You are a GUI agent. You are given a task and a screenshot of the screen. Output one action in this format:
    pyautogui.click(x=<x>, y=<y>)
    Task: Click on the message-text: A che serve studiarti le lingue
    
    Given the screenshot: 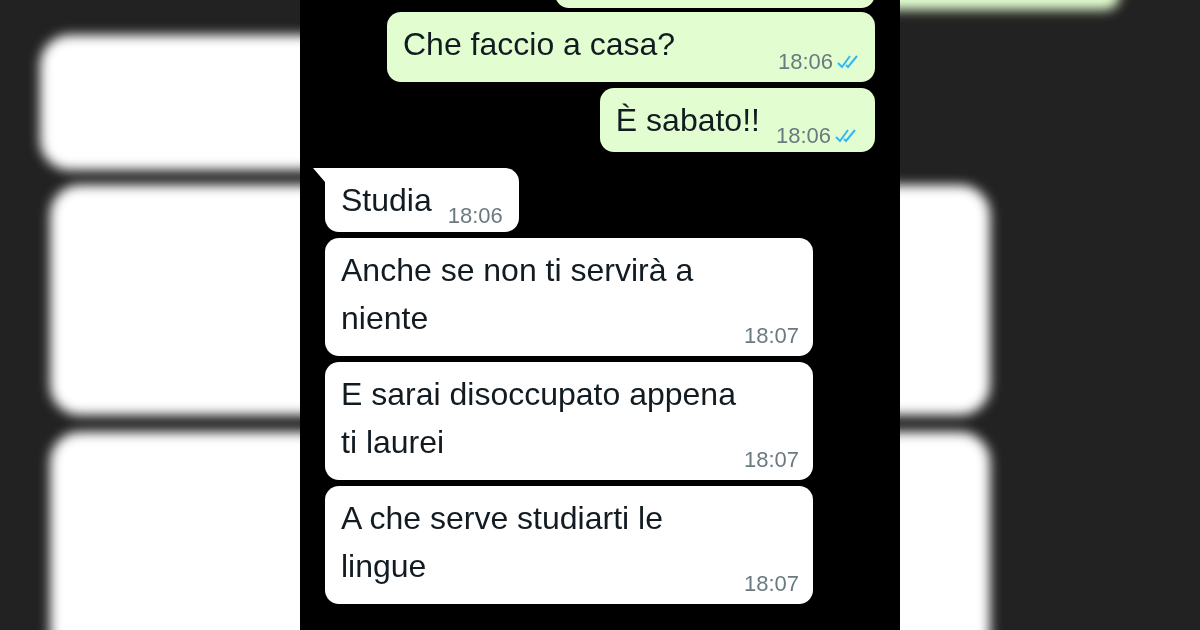 What is the action you would take?
    pyautogui.click(x=502, y=542)
    